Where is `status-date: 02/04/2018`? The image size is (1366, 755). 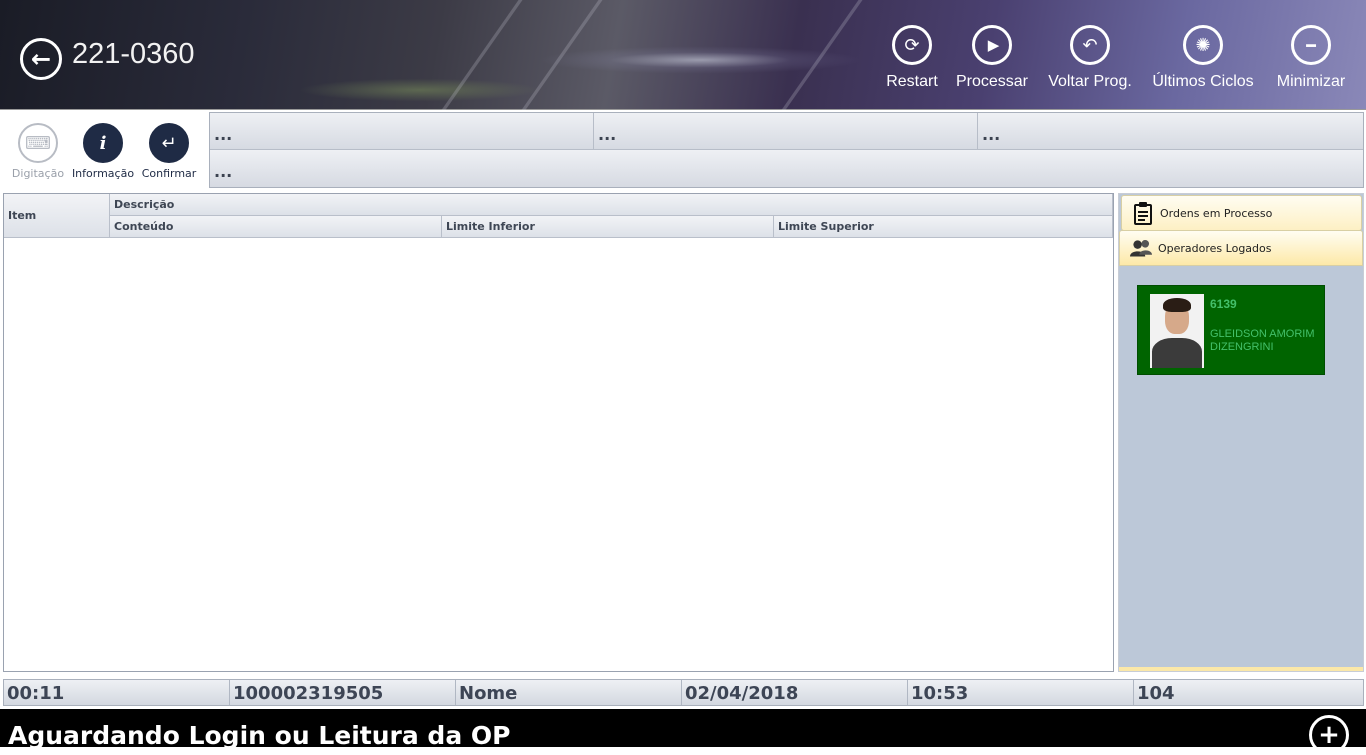 status-date: 02/04/2018 is located at coordinates (795, 692).